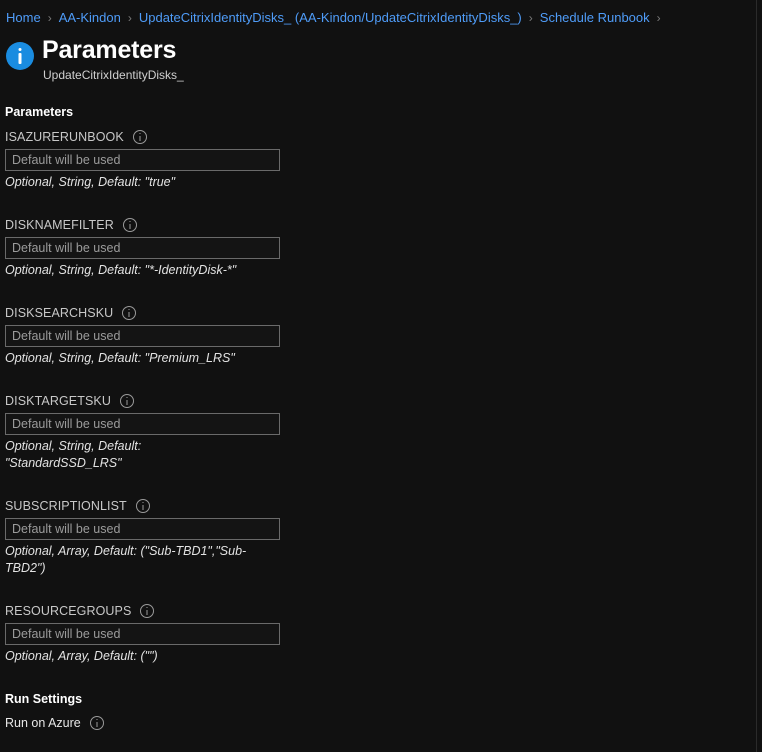 The image size is (762, 752). I want to click on parameter-input-isazurerunbook, so click(142, 160).